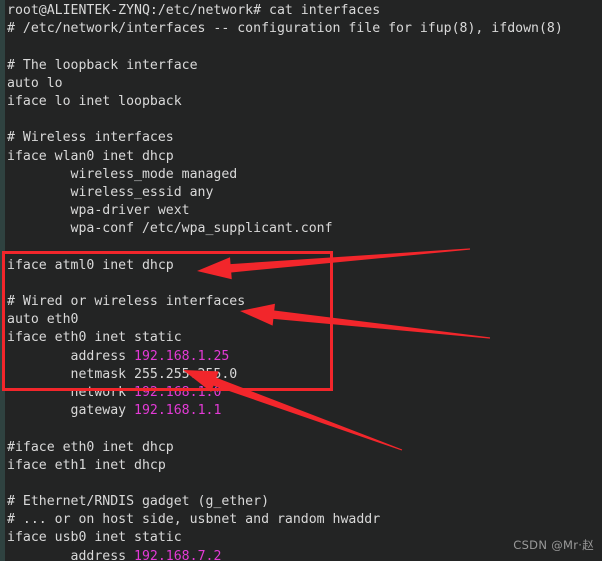 The width and height of the screenshot is (602, 561). What do you see at coordinates (110, 192) in the screenshot?
I see `terminal-text: wireless_essid any` at bounding box center [110, 192].